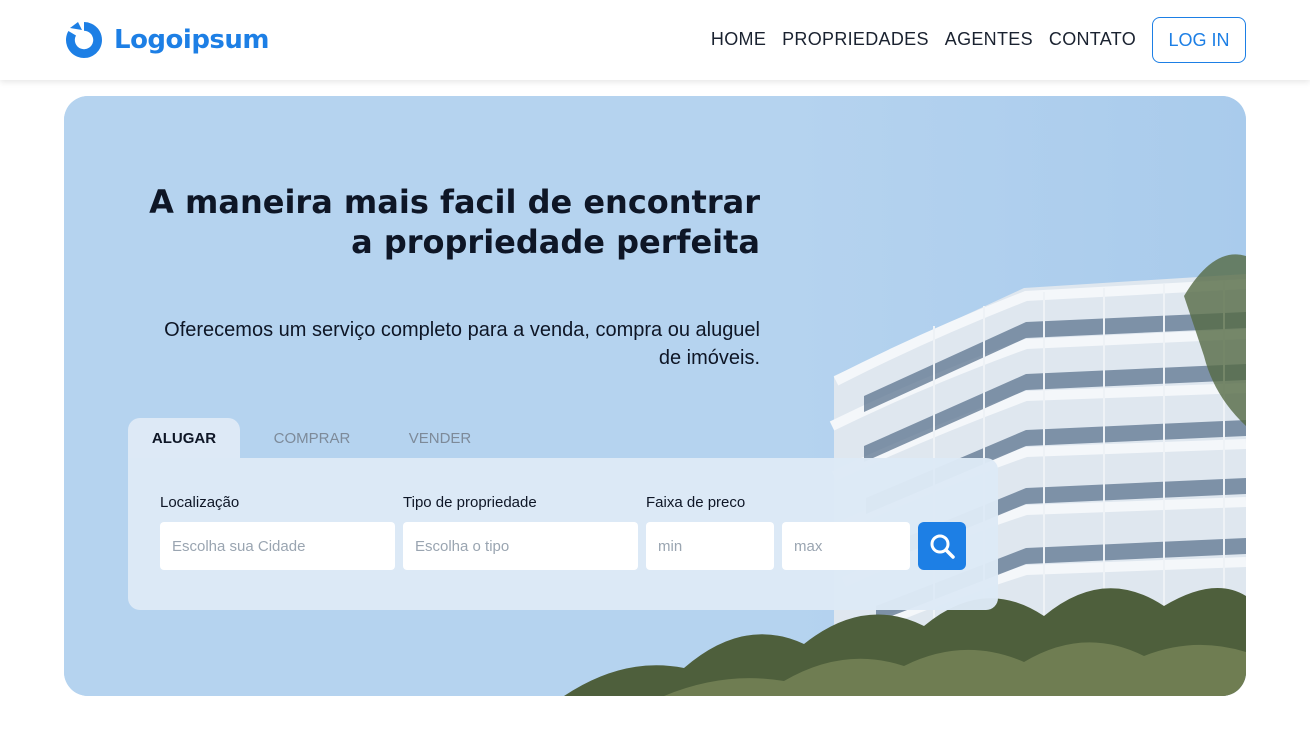  What do you see at coordinates (1199, 40) in the screenshot?
I see `login-button: LOG IN` at bounding box center [1199, 40].